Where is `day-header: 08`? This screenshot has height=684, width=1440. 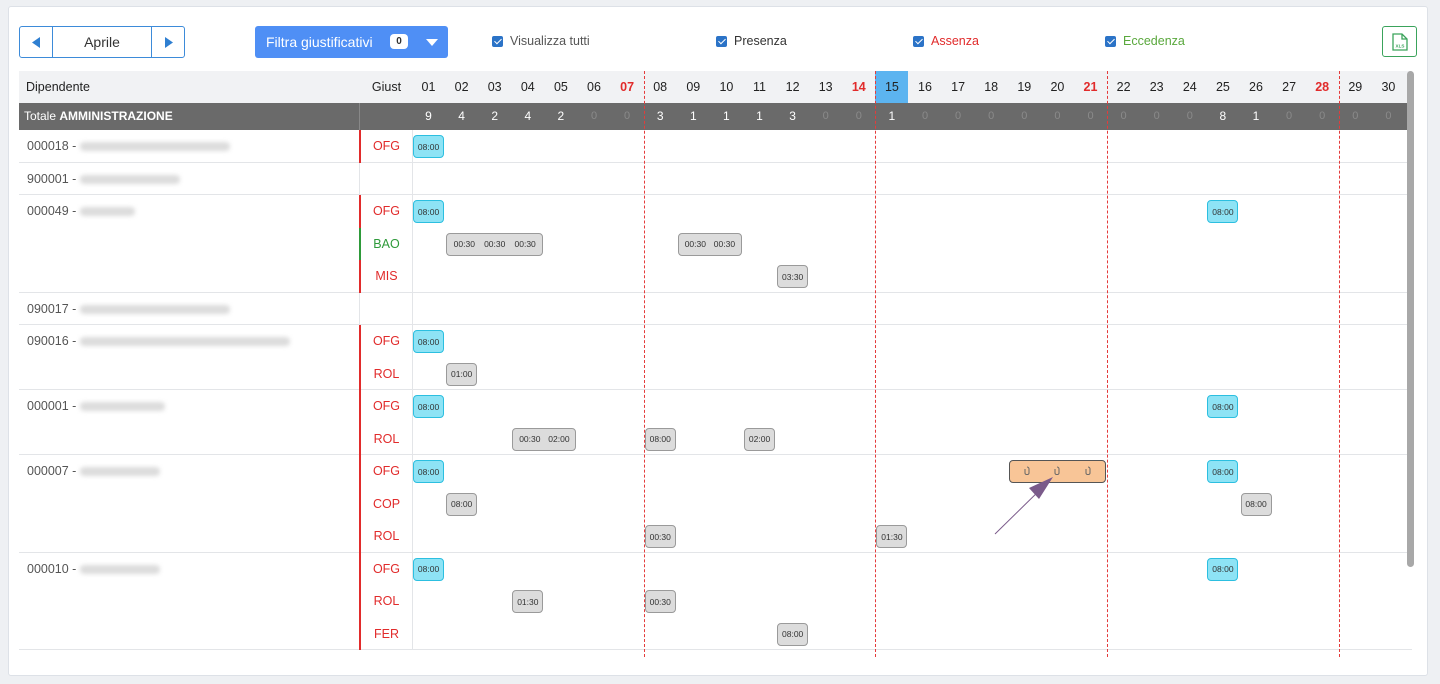 day-header: 08 is located at coordinates (660, 87).